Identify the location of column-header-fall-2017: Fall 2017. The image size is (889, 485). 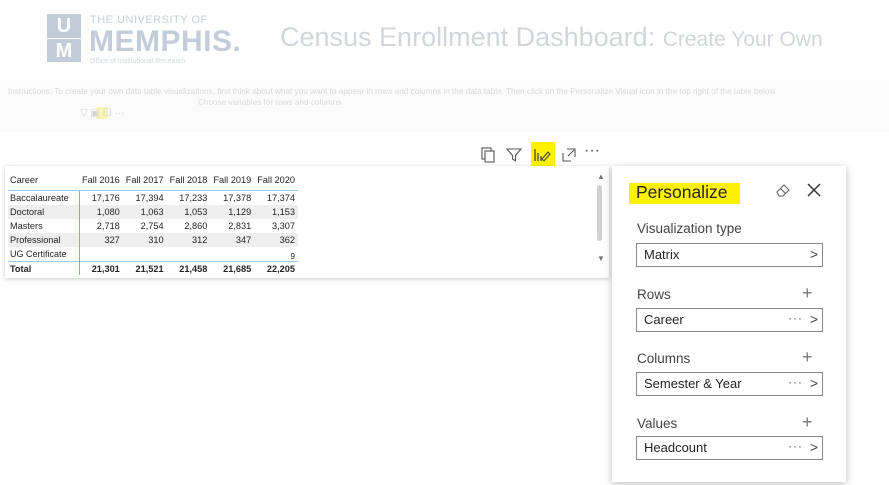
(144, 180).